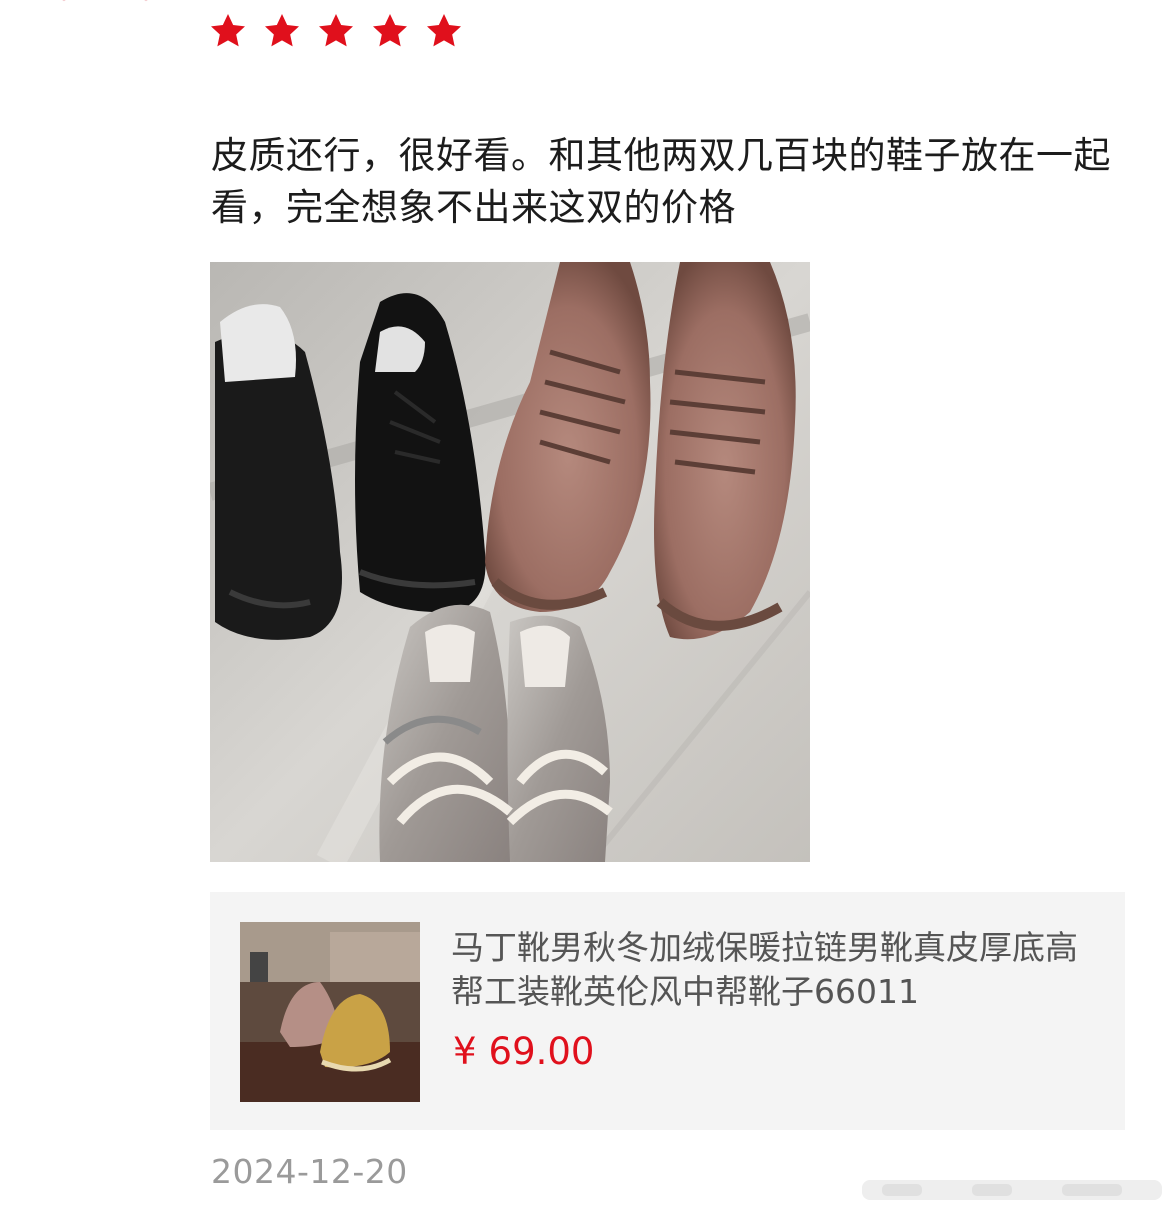 This screenshot has height=1217, width=1170. I want to click on price-currency-symbol: ¥, so click(465, 1051).